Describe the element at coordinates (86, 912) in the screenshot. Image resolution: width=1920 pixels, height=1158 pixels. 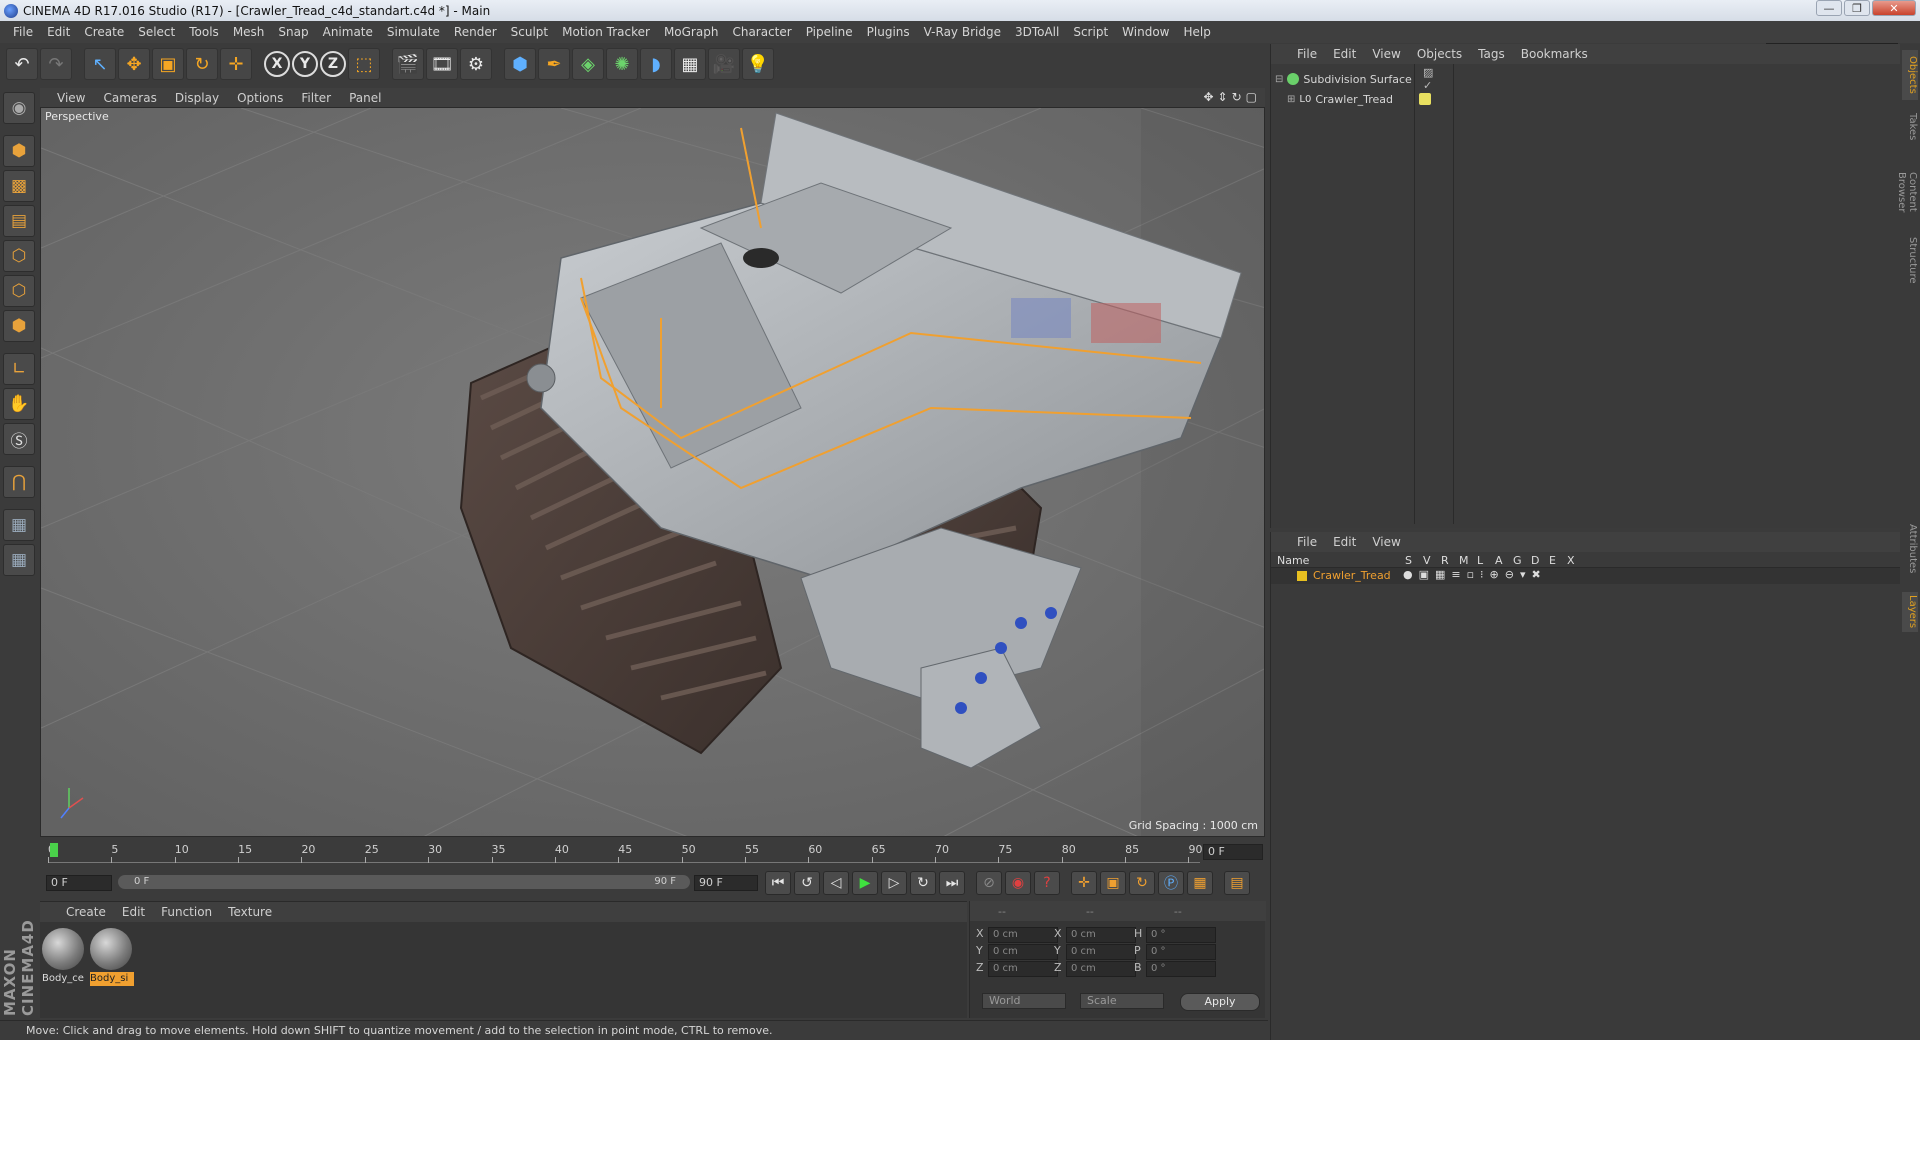
I see `material-menu-create: Create` at that location.